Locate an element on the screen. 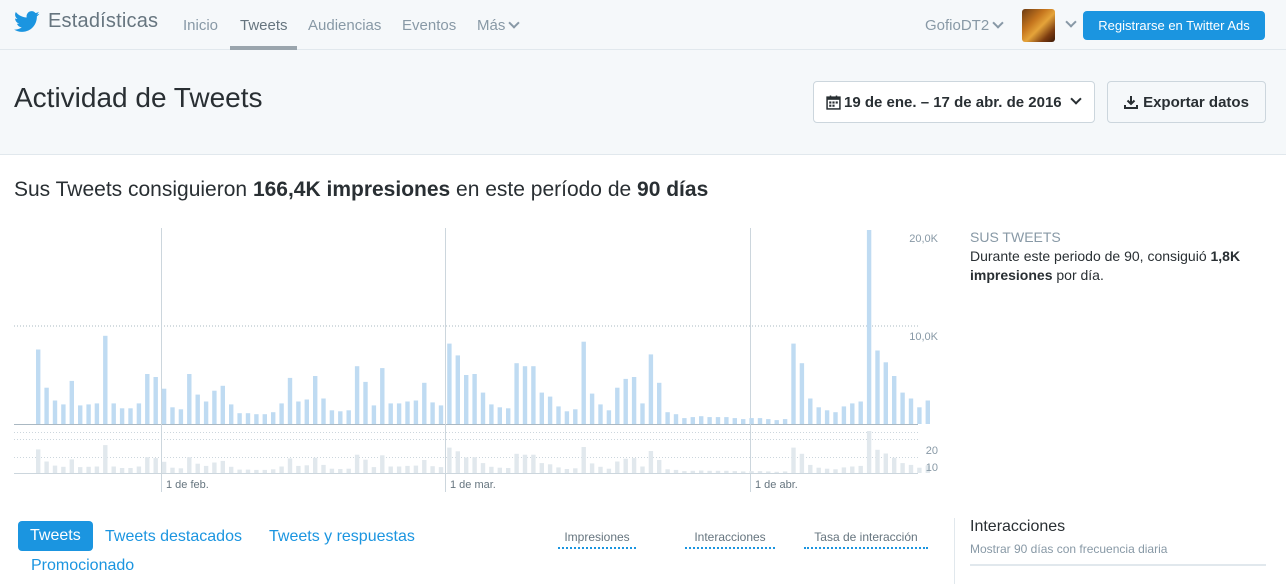 This screenshot has width=1286, height=584. twitter-ads-button: Registrarse en Twitter Ads is located at coordinates (1174, 25).